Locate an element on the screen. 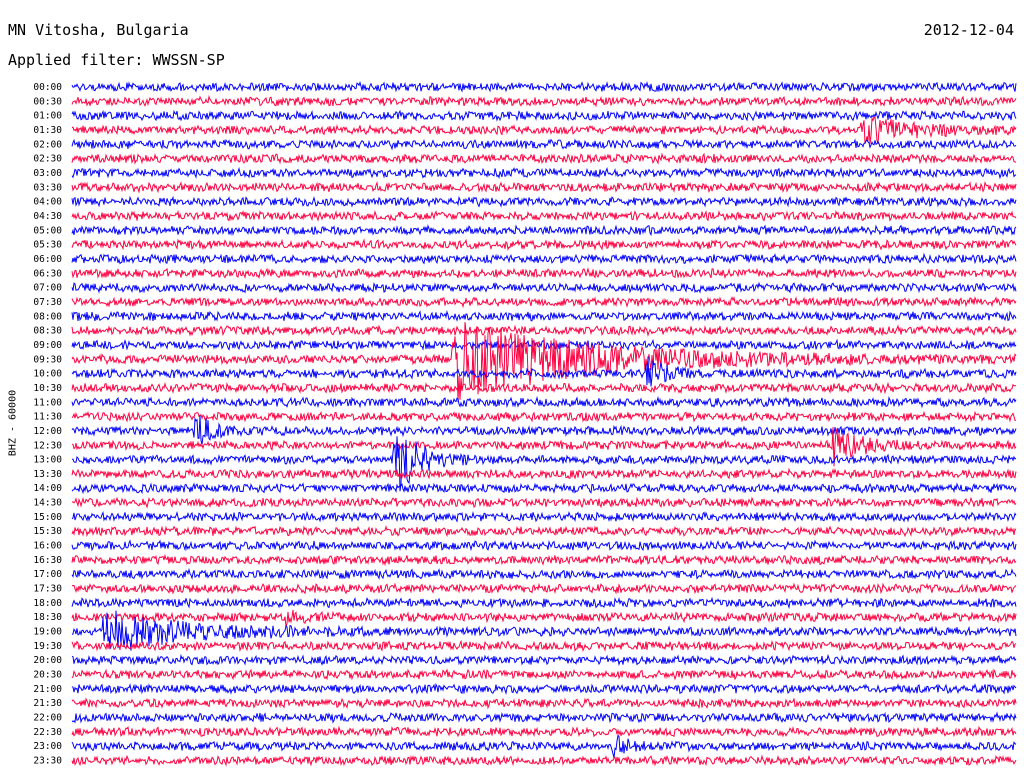 The width and height of the screenshot is (1024, 780). row-label-0800: 08:00 is located at coordinates (47, 316).